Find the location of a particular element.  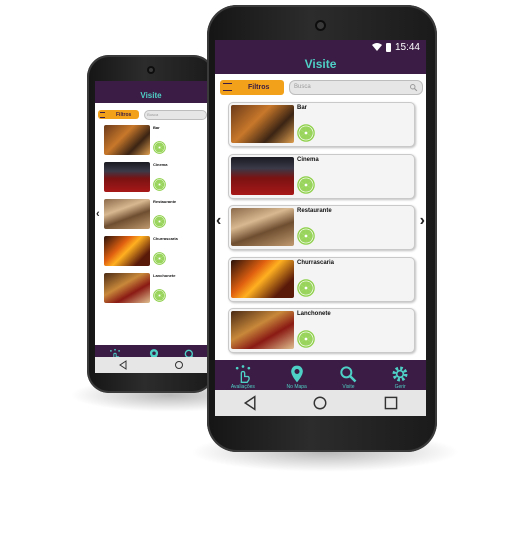

next-arrow-icon: › is located at coordinates (422, 221).